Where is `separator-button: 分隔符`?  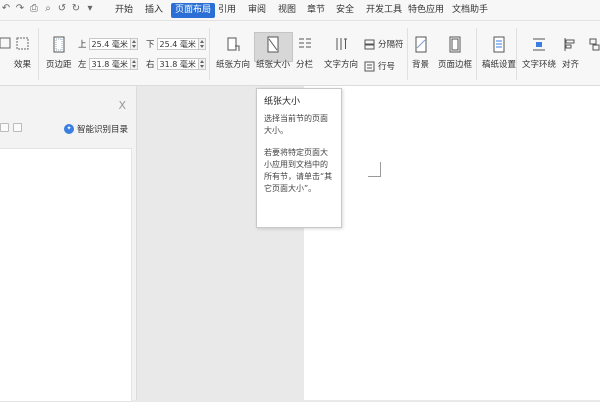 separator-button: 分隔符 is located at coordinates (384, 44).